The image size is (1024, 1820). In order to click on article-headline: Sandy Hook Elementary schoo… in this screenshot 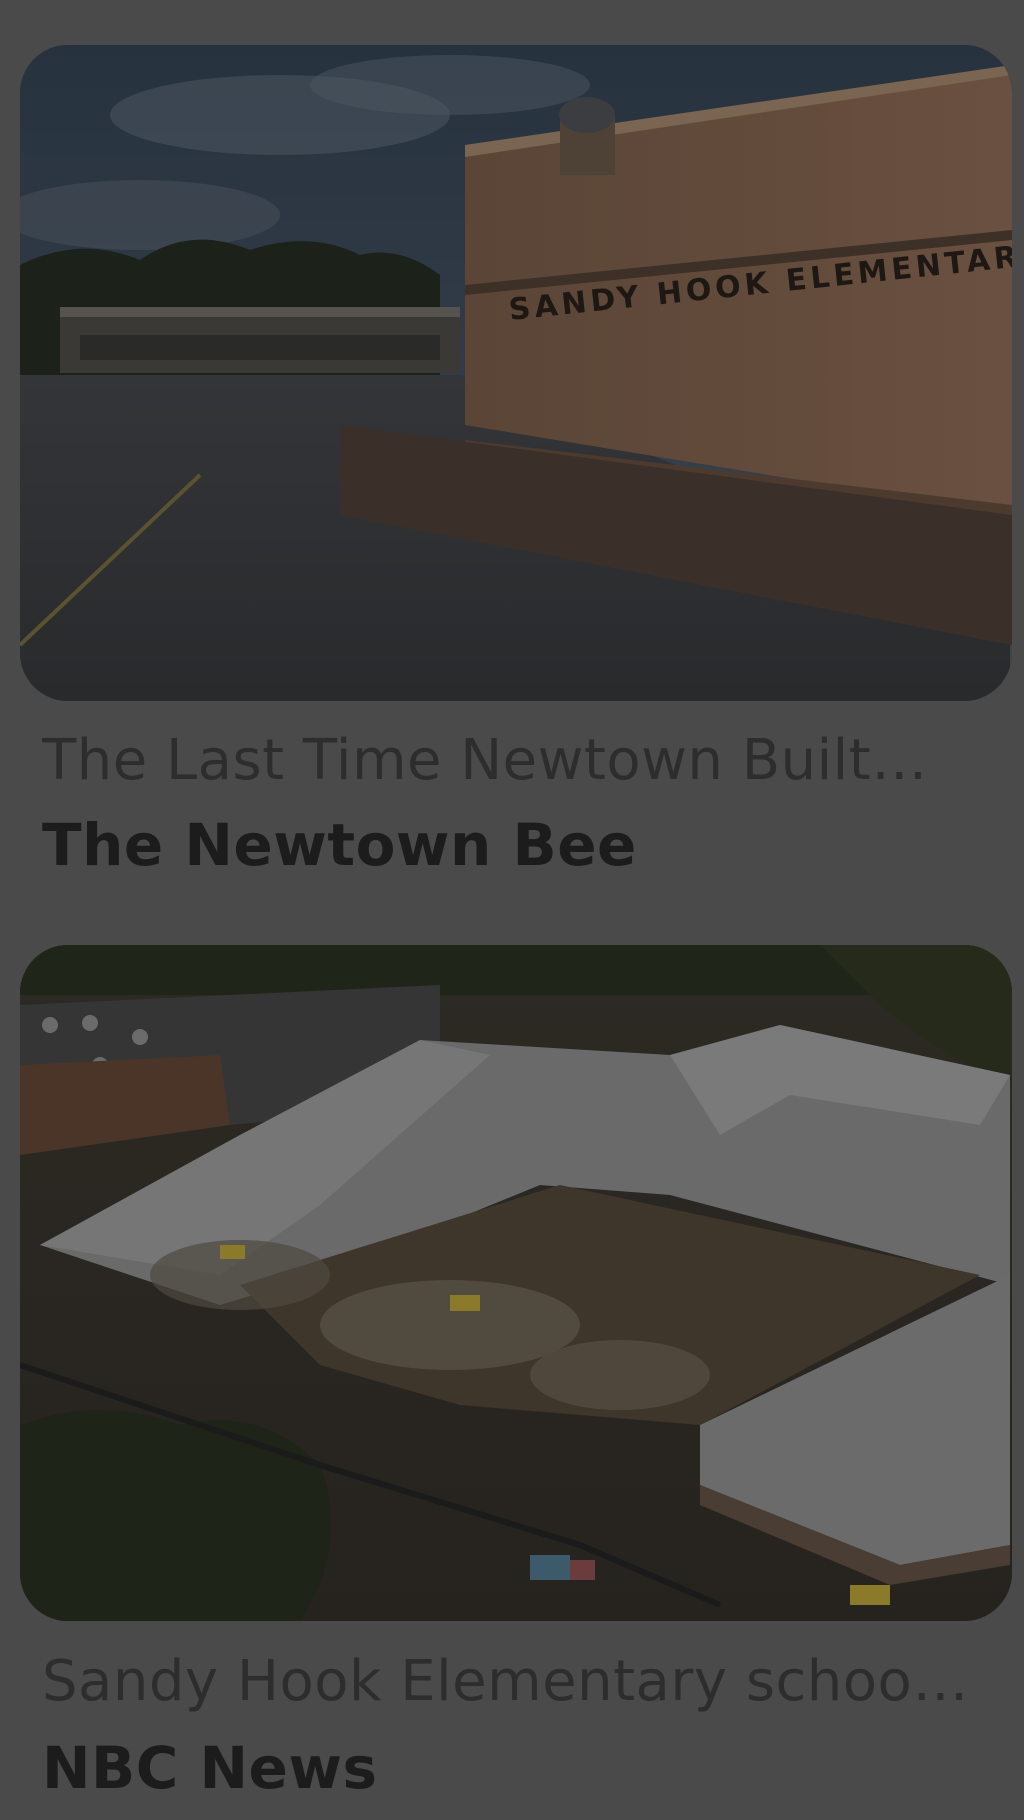, I will do `click(522, 1682)`.